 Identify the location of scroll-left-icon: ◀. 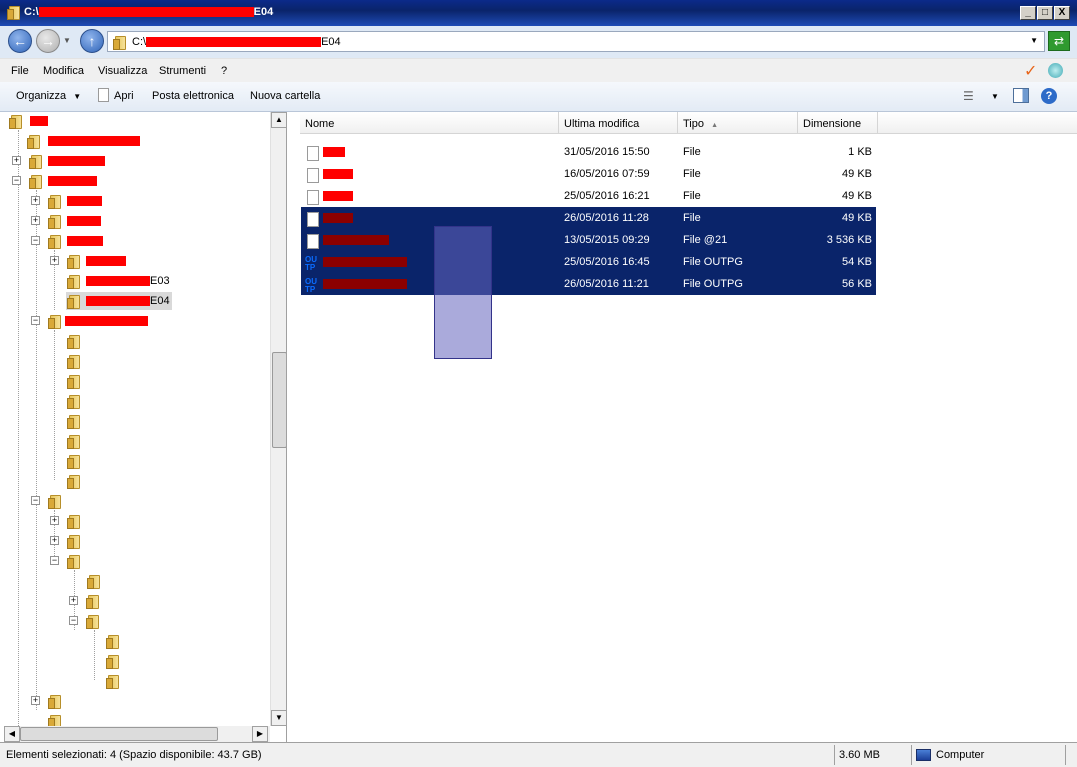
(12, 734).